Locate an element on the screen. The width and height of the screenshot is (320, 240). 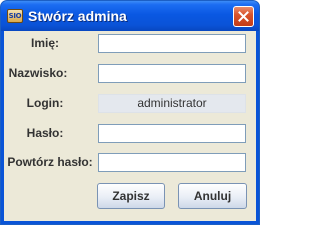
name-input is located at coordinates (172, 43).